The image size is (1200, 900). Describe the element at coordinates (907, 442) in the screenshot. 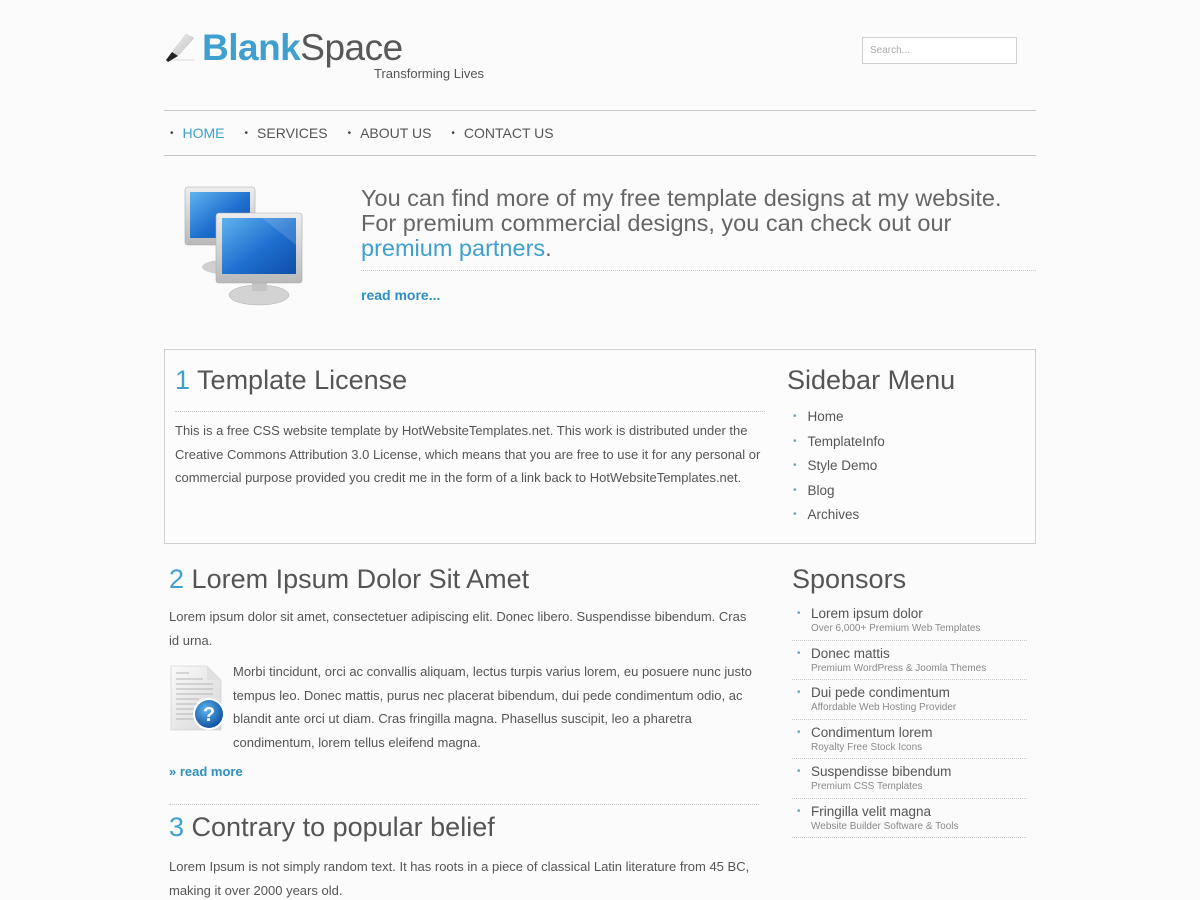

I see `sidebar-item-templateinfo: • TemplateInfo` at that location.